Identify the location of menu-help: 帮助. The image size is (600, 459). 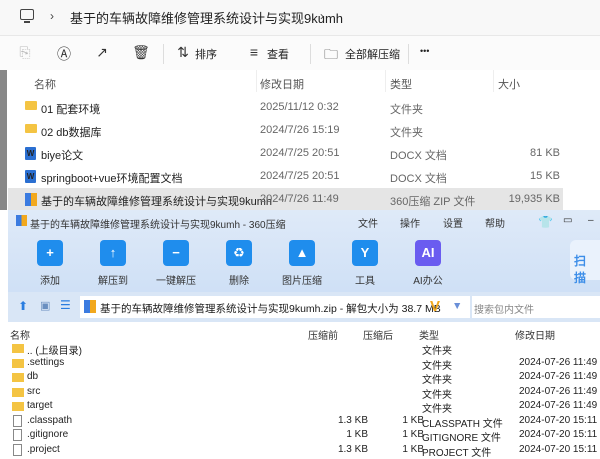
(495, 222).